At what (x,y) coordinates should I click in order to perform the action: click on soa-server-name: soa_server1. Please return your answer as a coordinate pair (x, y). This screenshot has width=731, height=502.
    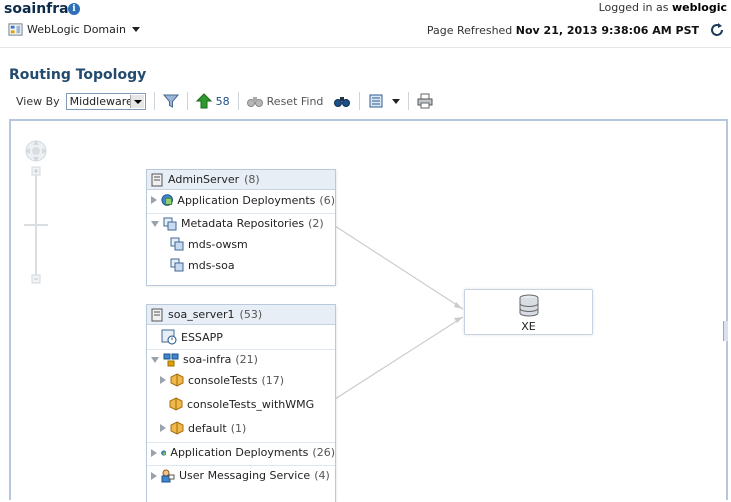
    Looking at the image, I should click on (201, 314).